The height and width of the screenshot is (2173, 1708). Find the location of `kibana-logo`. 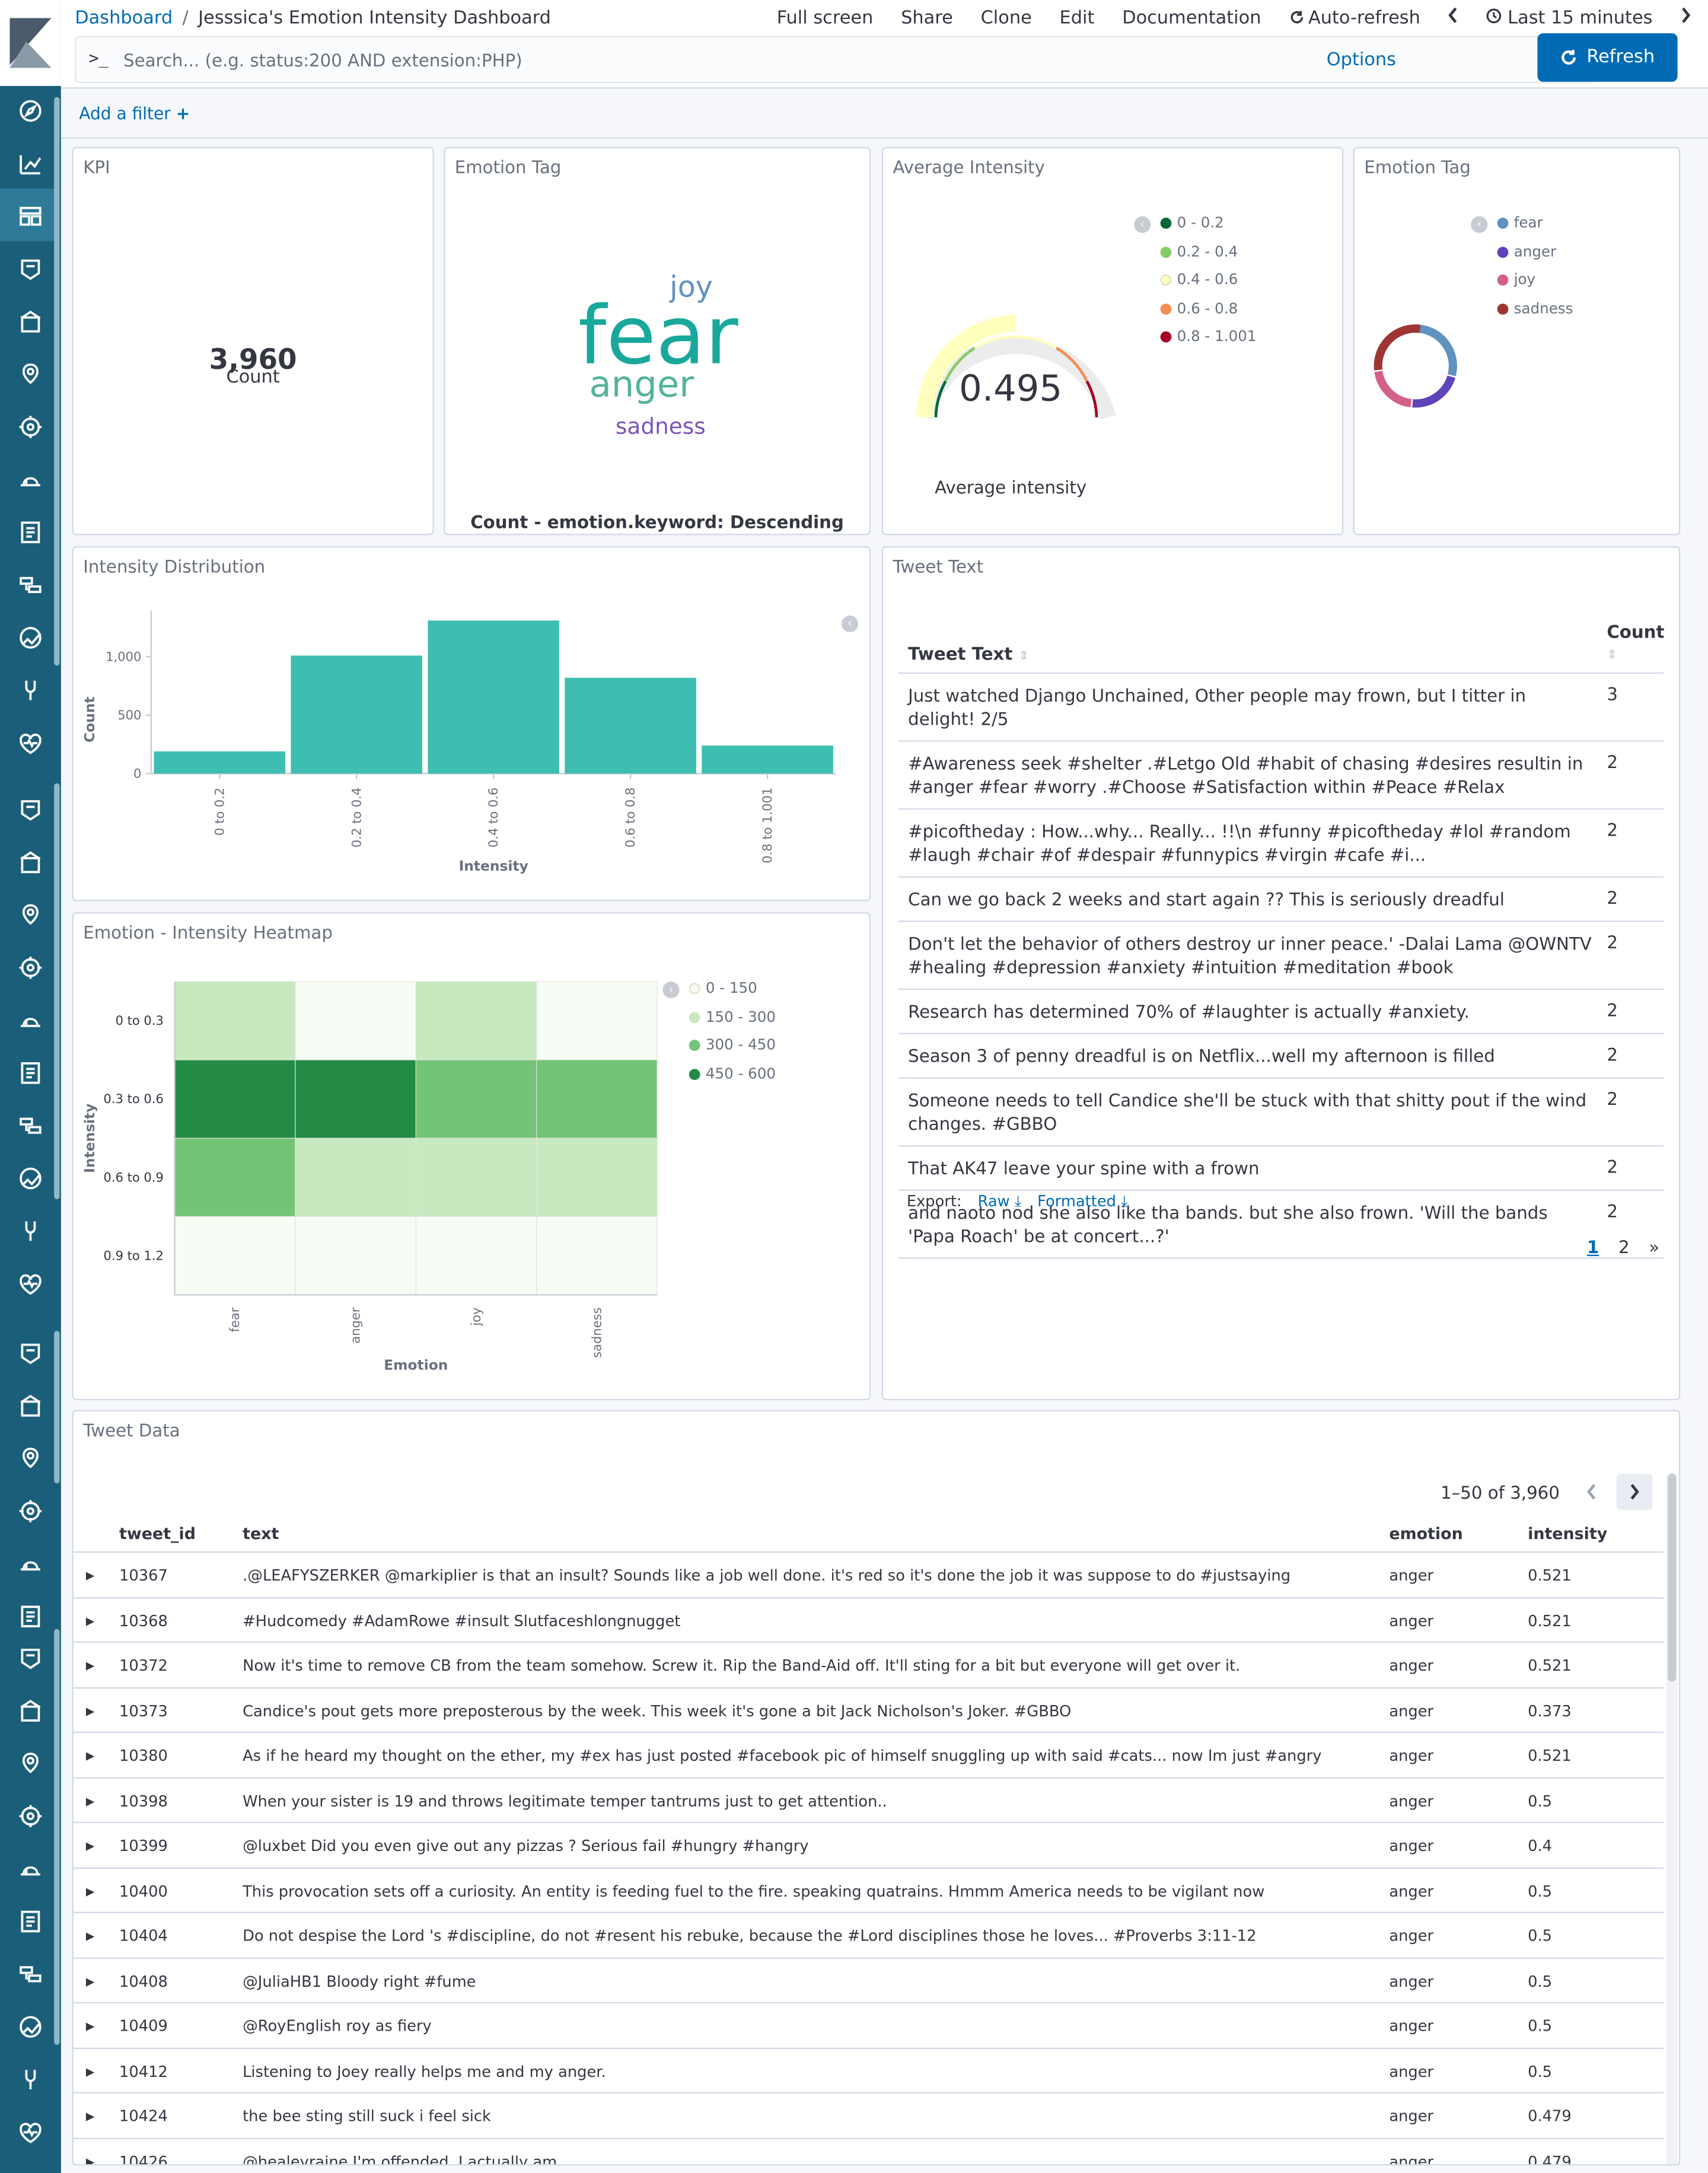

kibana-logo is located at coordinates (30, 43).